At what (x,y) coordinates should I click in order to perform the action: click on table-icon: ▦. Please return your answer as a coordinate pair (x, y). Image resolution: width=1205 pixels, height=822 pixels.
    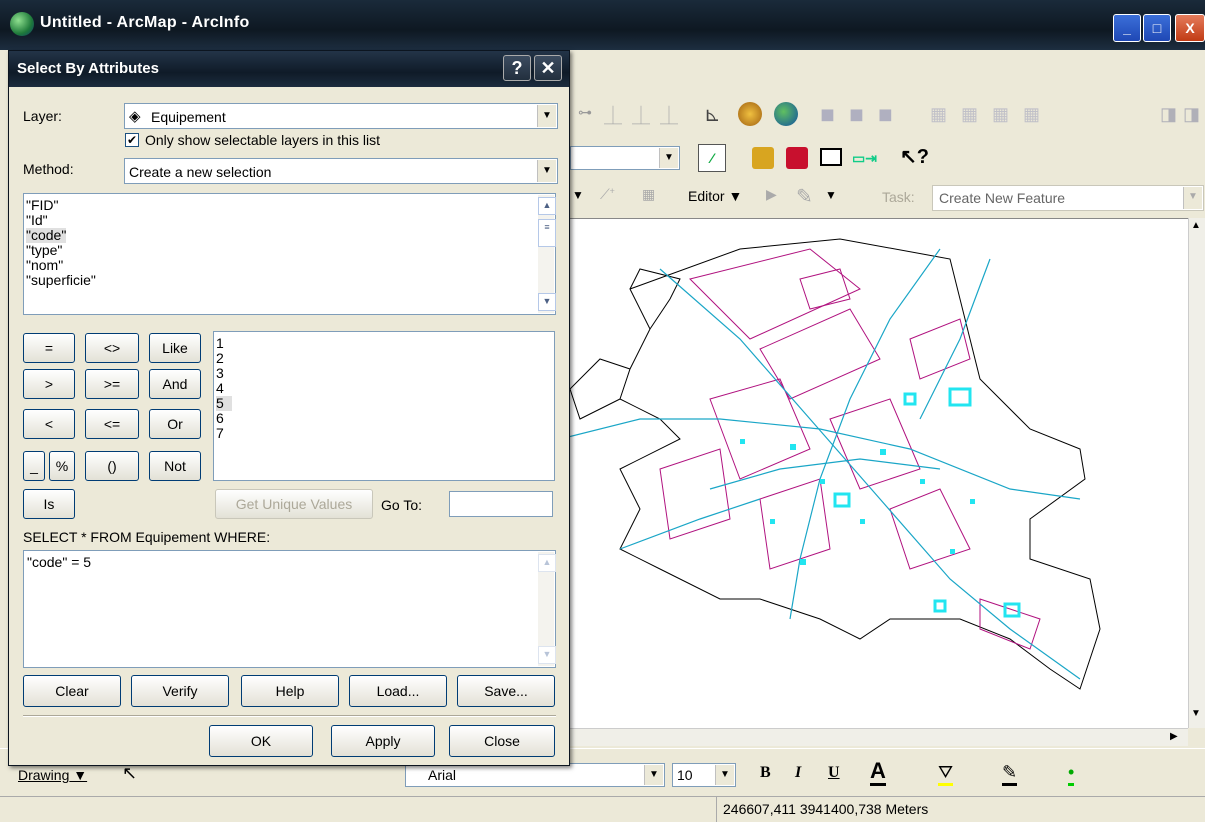
    Looking at the image, I should click on (648, 194).